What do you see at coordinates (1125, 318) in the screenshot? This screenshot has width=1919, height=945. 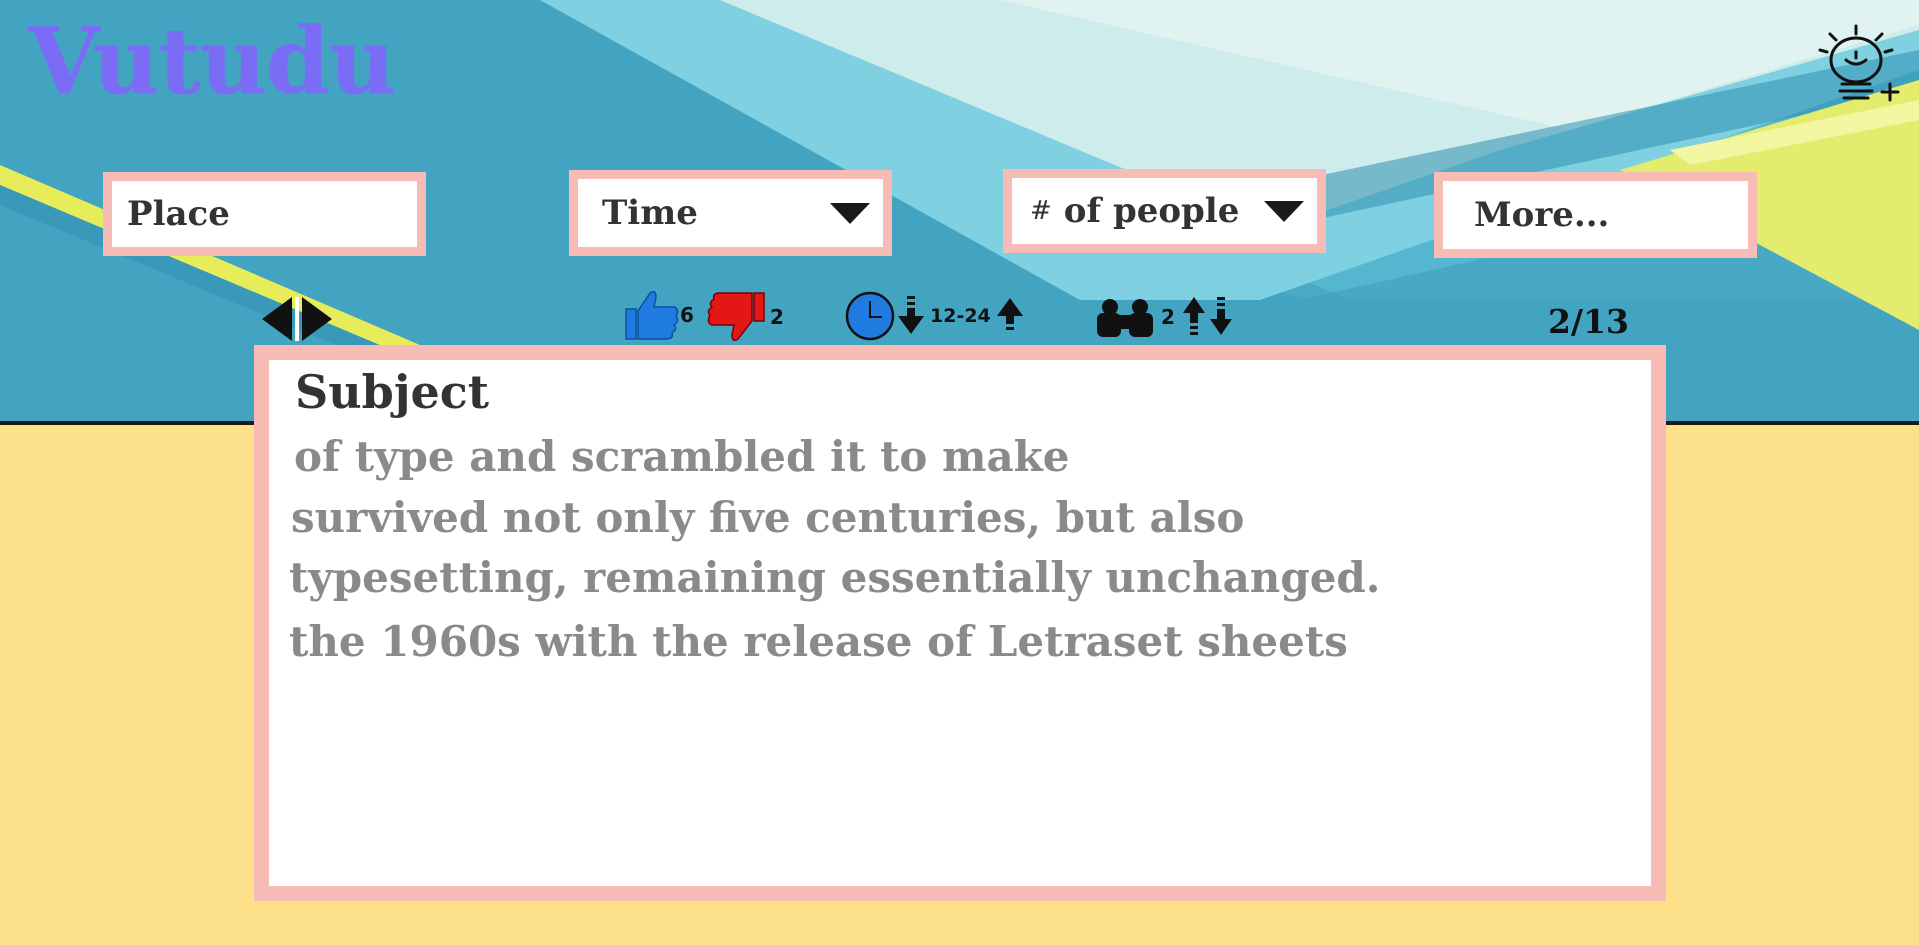 I see `people-group-icon` at bounding box center [1125, 318].